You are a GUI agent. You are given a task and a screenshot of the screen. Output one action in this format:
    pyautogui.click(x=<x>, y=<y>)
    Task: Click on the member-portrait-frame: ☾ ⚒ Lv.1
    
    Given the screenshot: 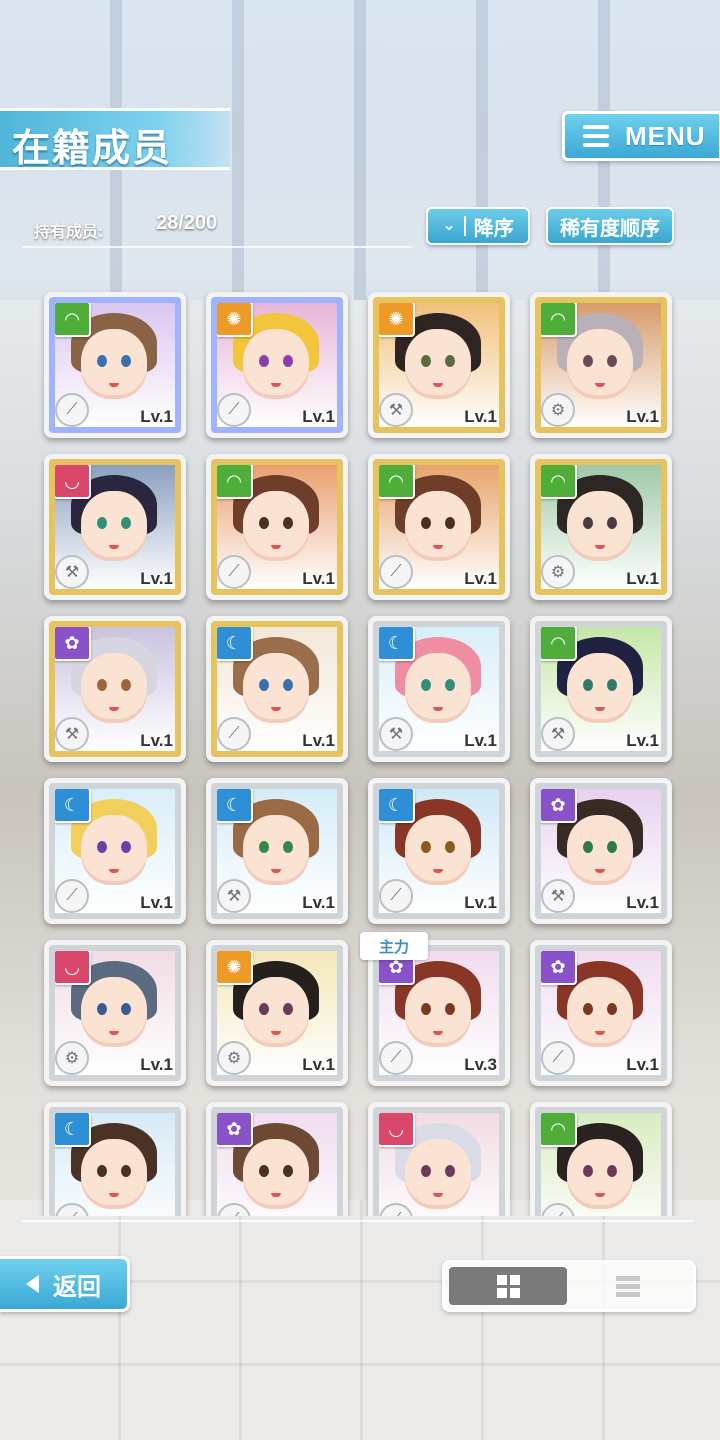 What is the action you would take?
    pyautogui.click(x=277, y=851)
    